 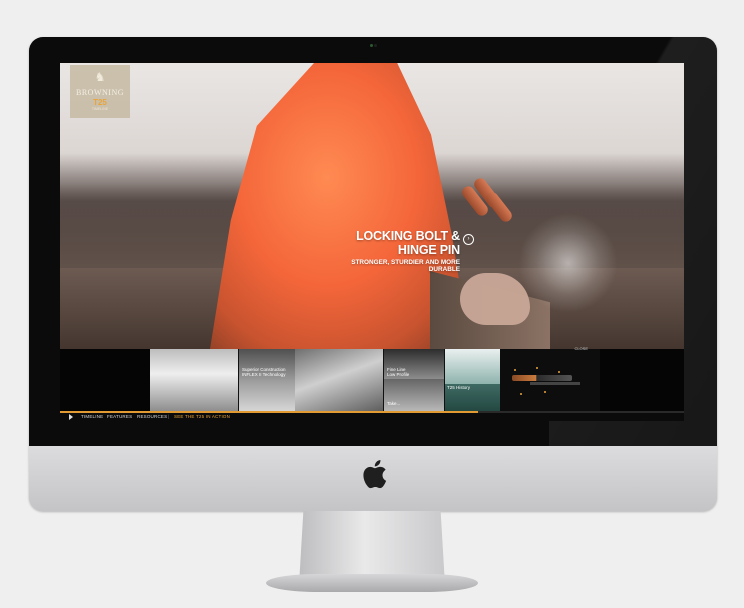 I want to click on brand-logo: ♞ BROWNING T25 TIMELINE, so click(x=100, y=91).